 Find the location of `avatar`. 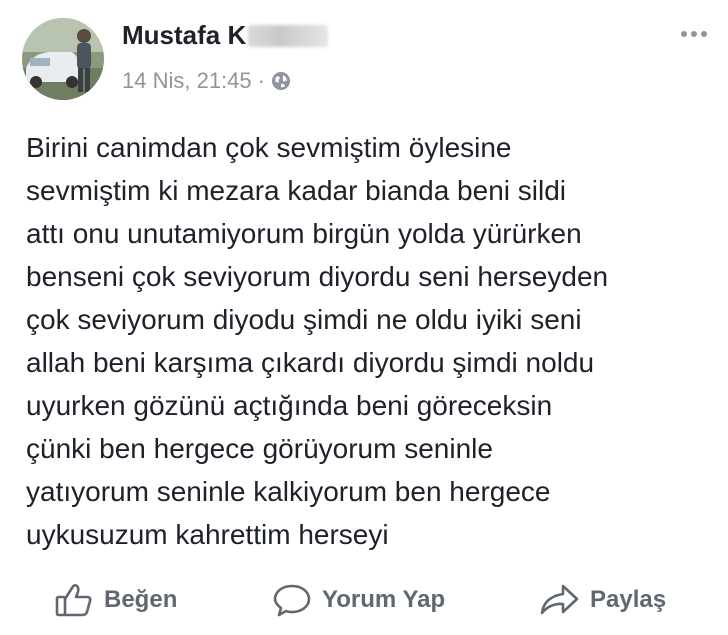

avatar is located at coordinates (63, 59).